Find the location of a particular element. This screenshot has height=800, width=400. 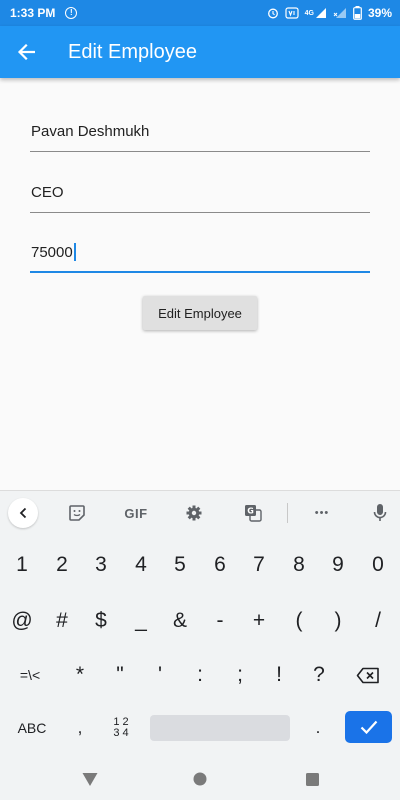

settings-button is located at coordinates (194, 513).